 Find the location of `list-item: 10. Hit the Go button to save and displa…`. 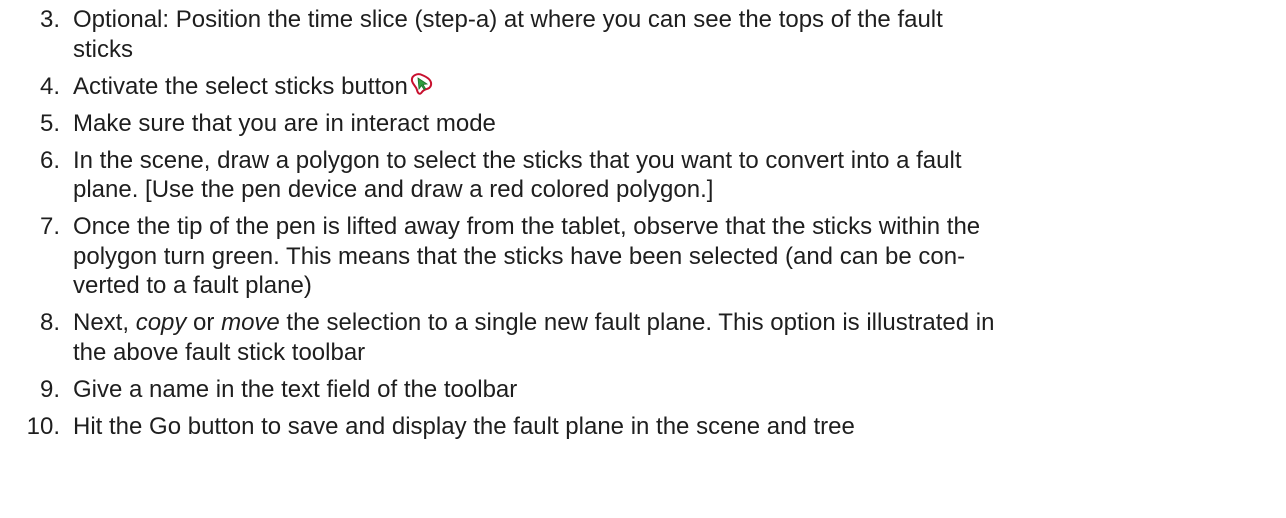

list-item: 10. Hit the Go button to save and displa… is located at coordinates (630, 427).